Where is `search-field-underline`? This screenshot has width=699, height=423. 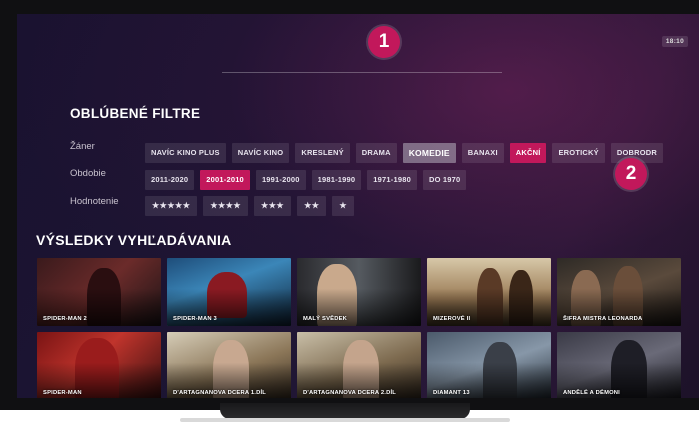 search-field-underline is located at coordinates (362, 72).